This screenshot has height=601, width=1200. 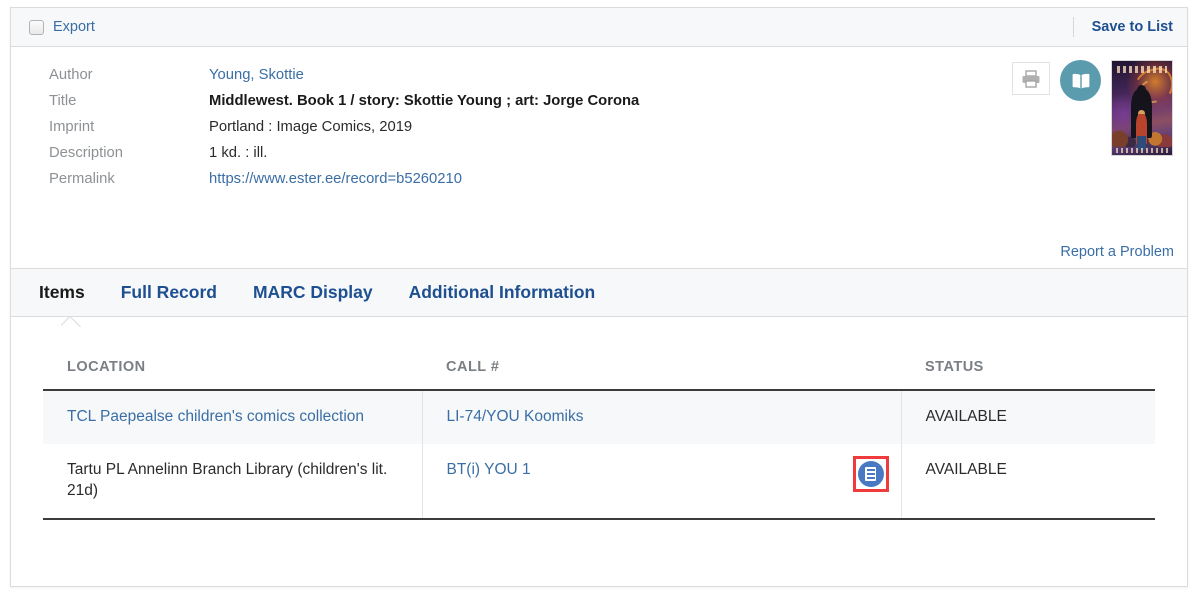 I want to click on bib-row-imprint: Imprint Portland : Image Comics, 2019, so click(x=344, y=130).